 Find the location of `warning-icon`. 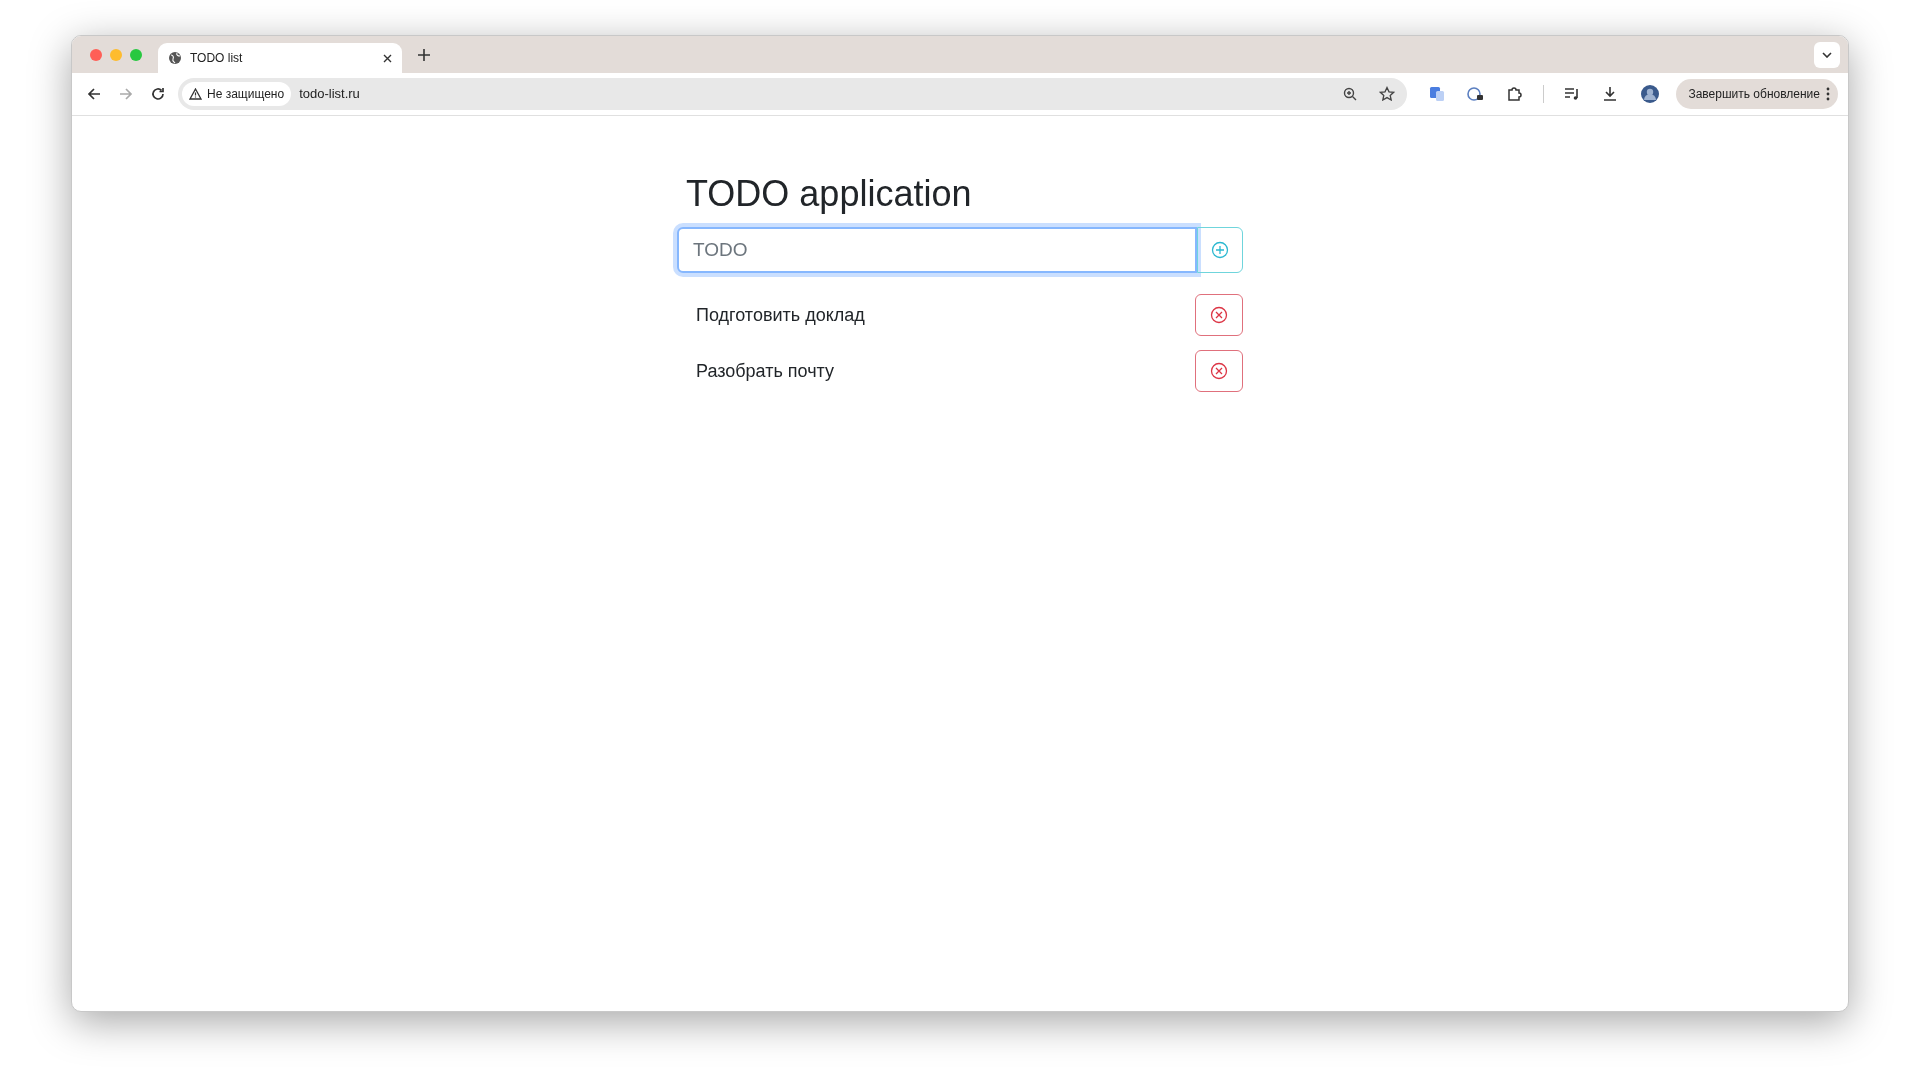

warning-icon is located at coordinates (195, 94).